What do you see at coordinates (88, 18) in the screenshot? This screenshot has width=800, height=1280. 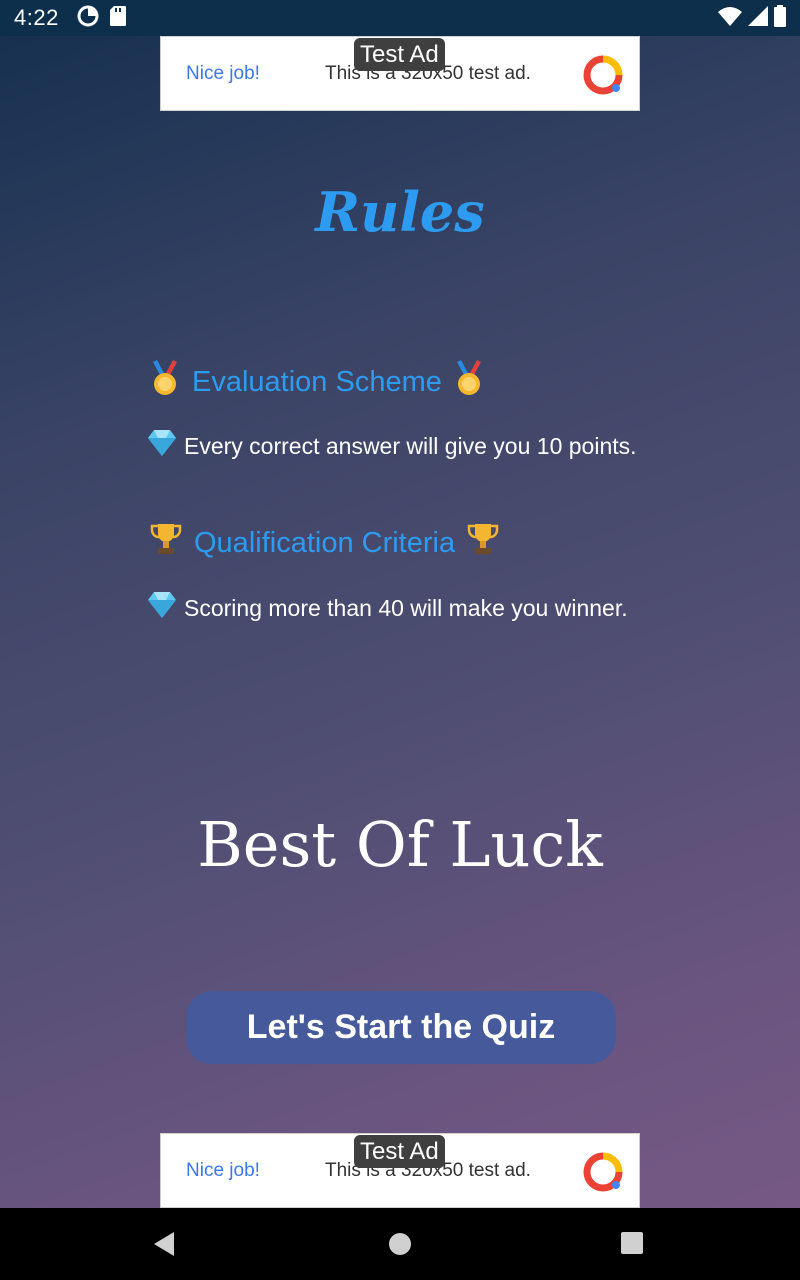 I see `data-saver-icon` at bounding box center [88, 18].